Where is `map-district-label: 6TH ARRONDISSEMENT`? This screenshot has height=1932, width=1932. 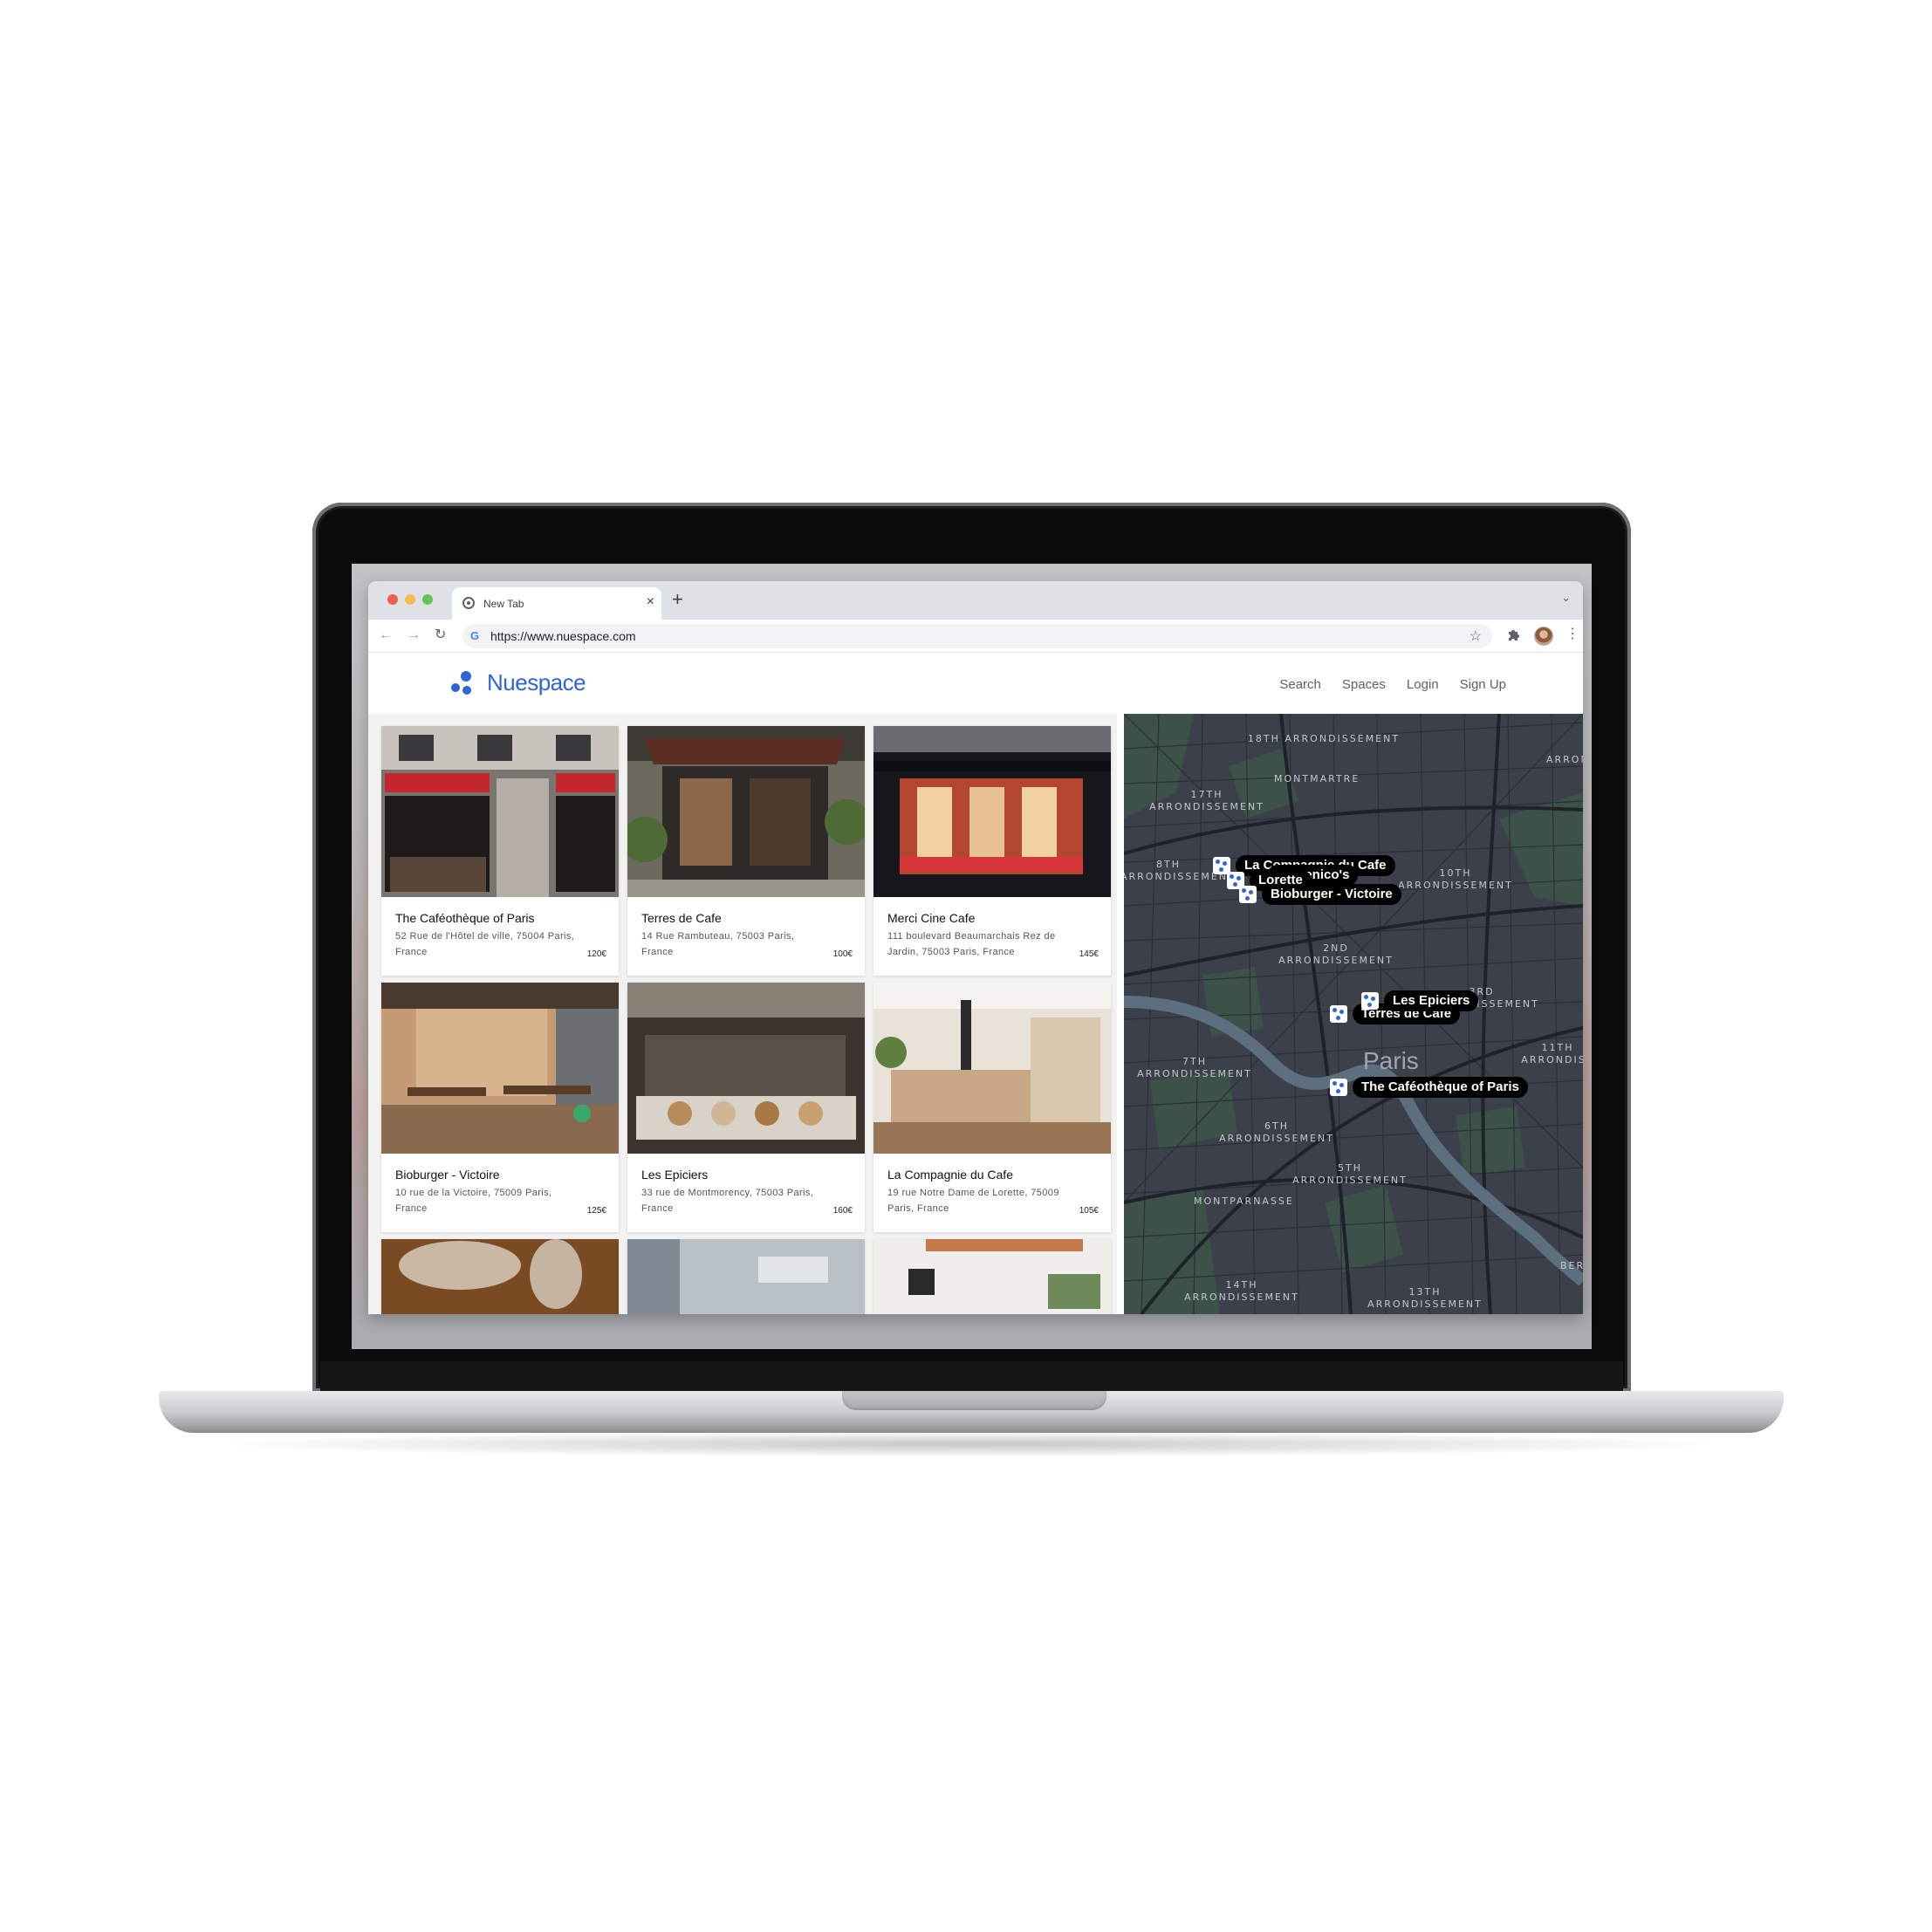
map-district-label: 6TH ARRONDISSEMENT is located at coordinates (1276, 1132).